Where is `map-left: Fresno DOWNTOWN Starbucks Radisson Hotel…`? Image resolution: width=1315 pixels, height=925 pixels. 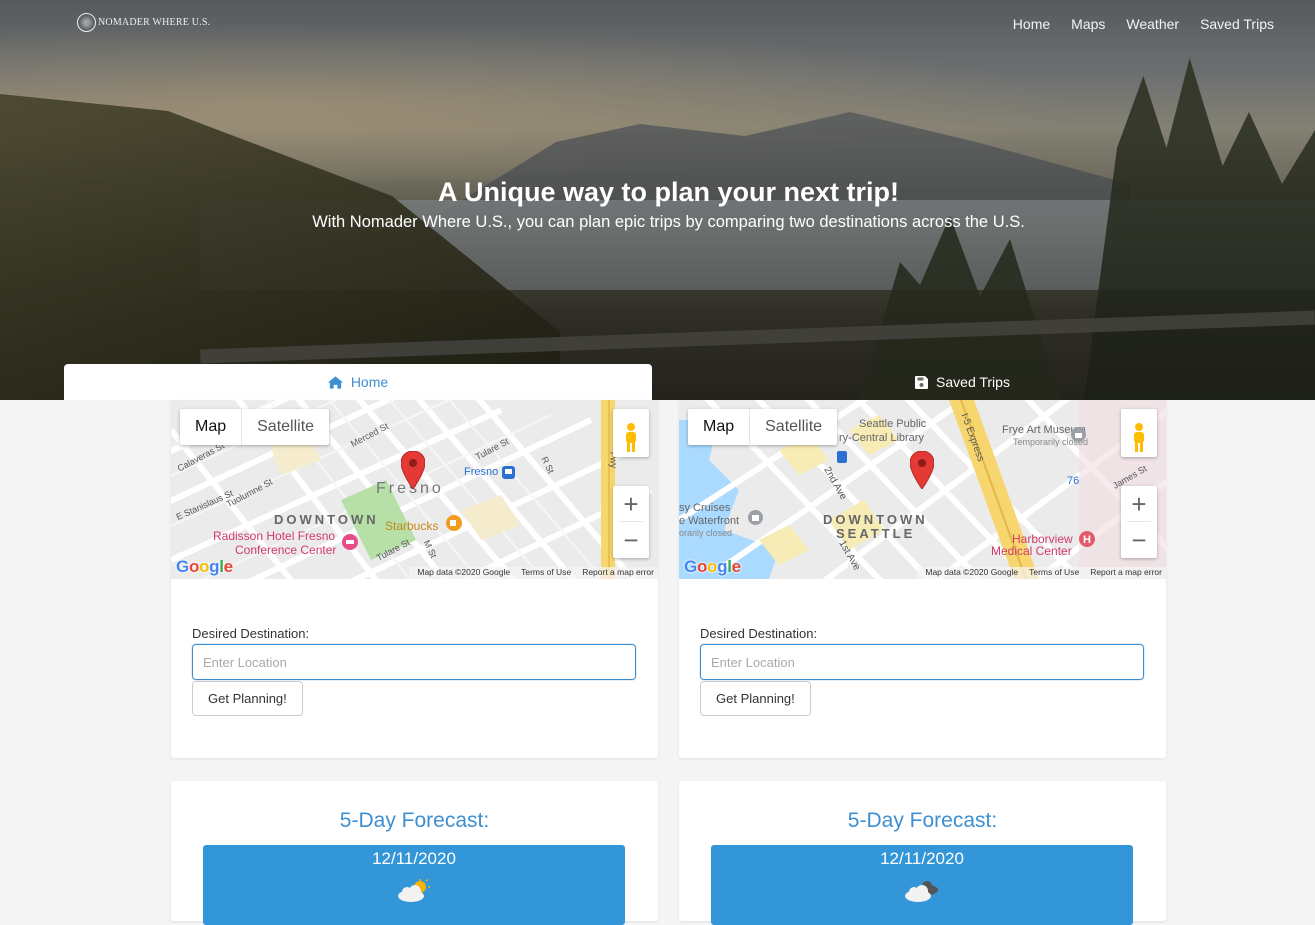
map-left: Fresno DOWNTOWN Starbucks Radisson Hotel… is located at coordinates (414, 489).